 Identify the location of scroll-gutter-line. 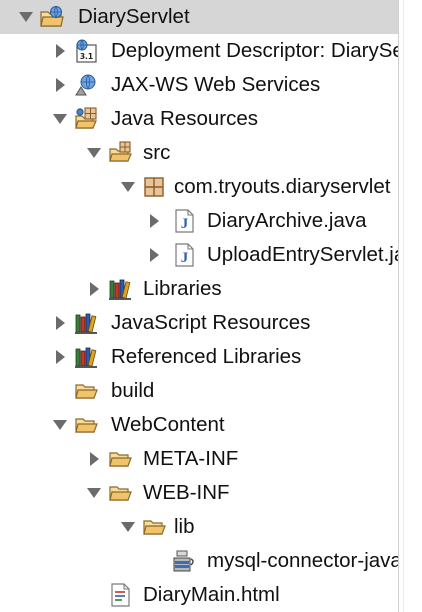
(403, 306).